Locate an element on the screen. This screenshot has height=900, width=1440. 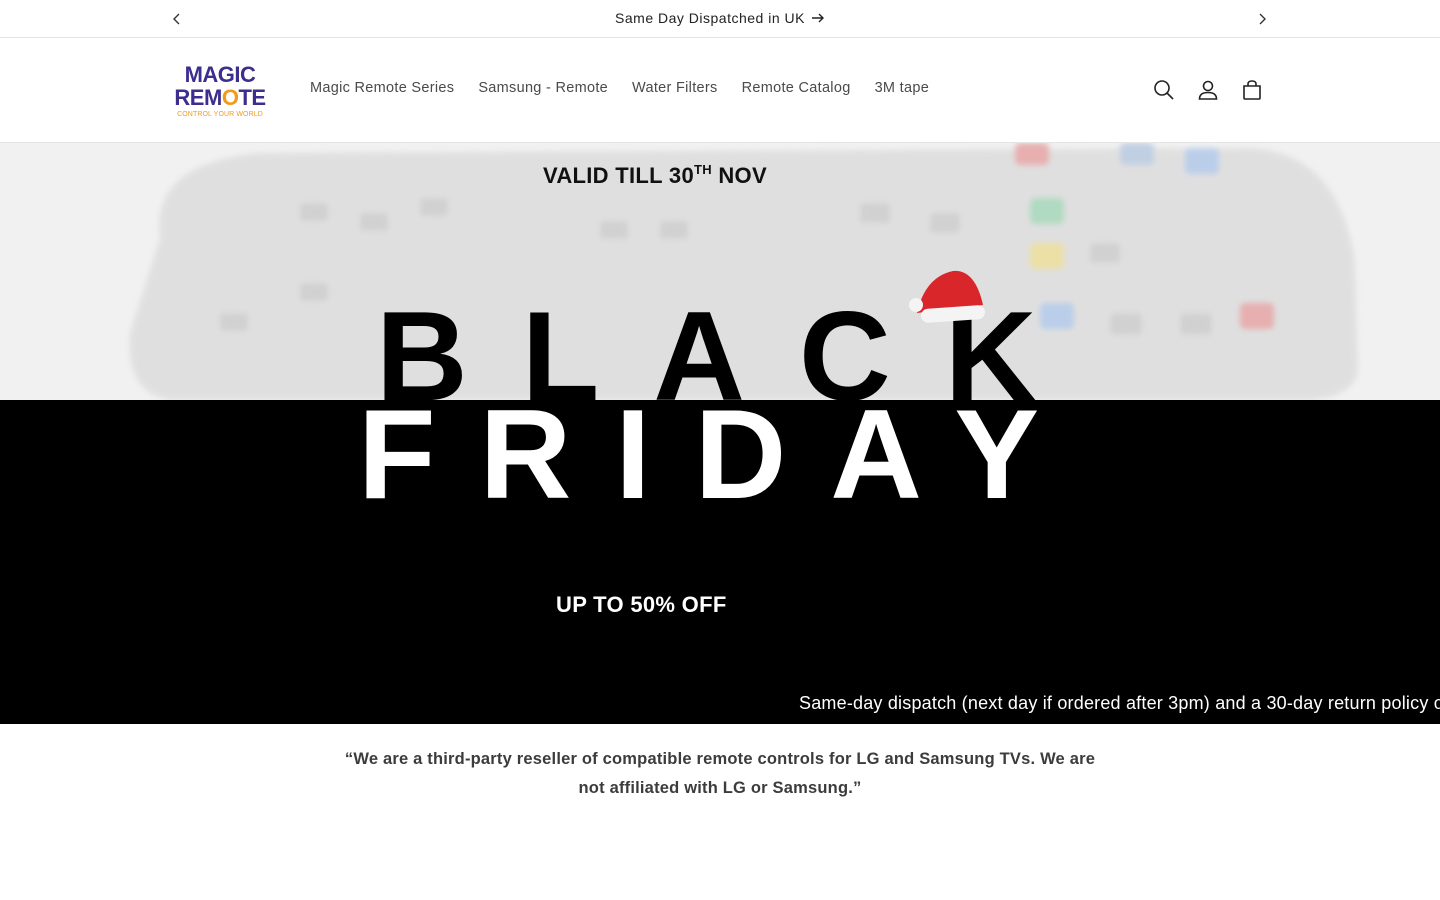
announcement-link: Same Day Dispatched in UK is located at coordinates (720, 18).